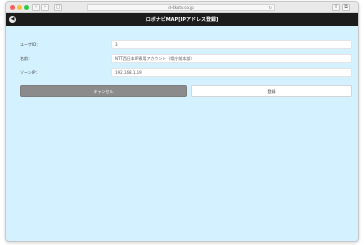 This screenshot has width=364, height=245. Describe the element at coordinates (36, 7) in the screenshot. I see `back-button: ‹` at that location.